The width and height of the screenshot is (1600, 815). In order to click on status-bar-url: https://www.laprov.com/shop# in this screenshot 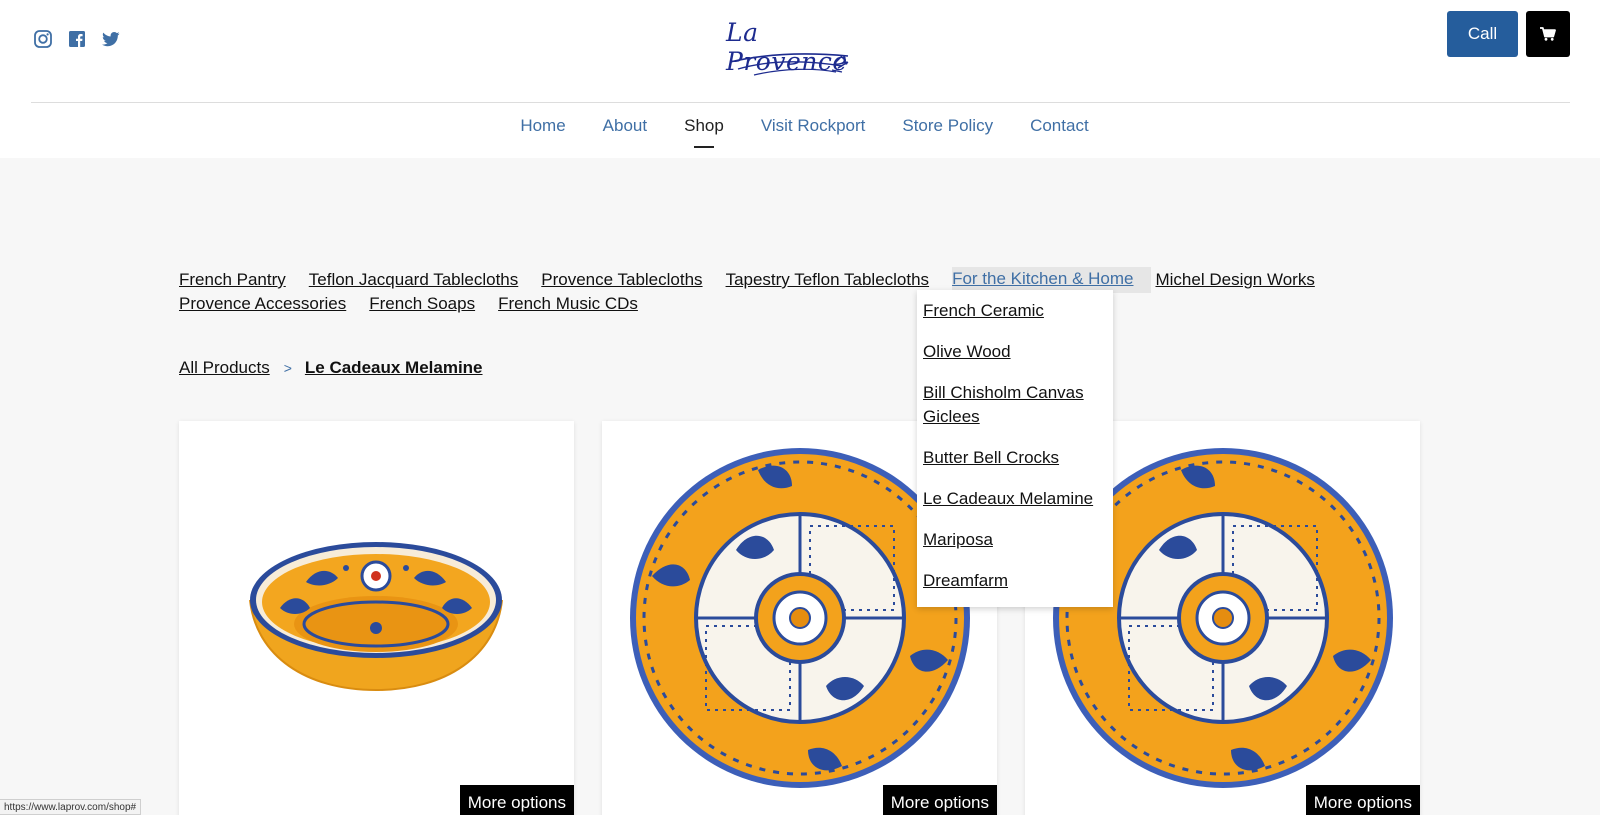, I will do `click(71, 807)`.